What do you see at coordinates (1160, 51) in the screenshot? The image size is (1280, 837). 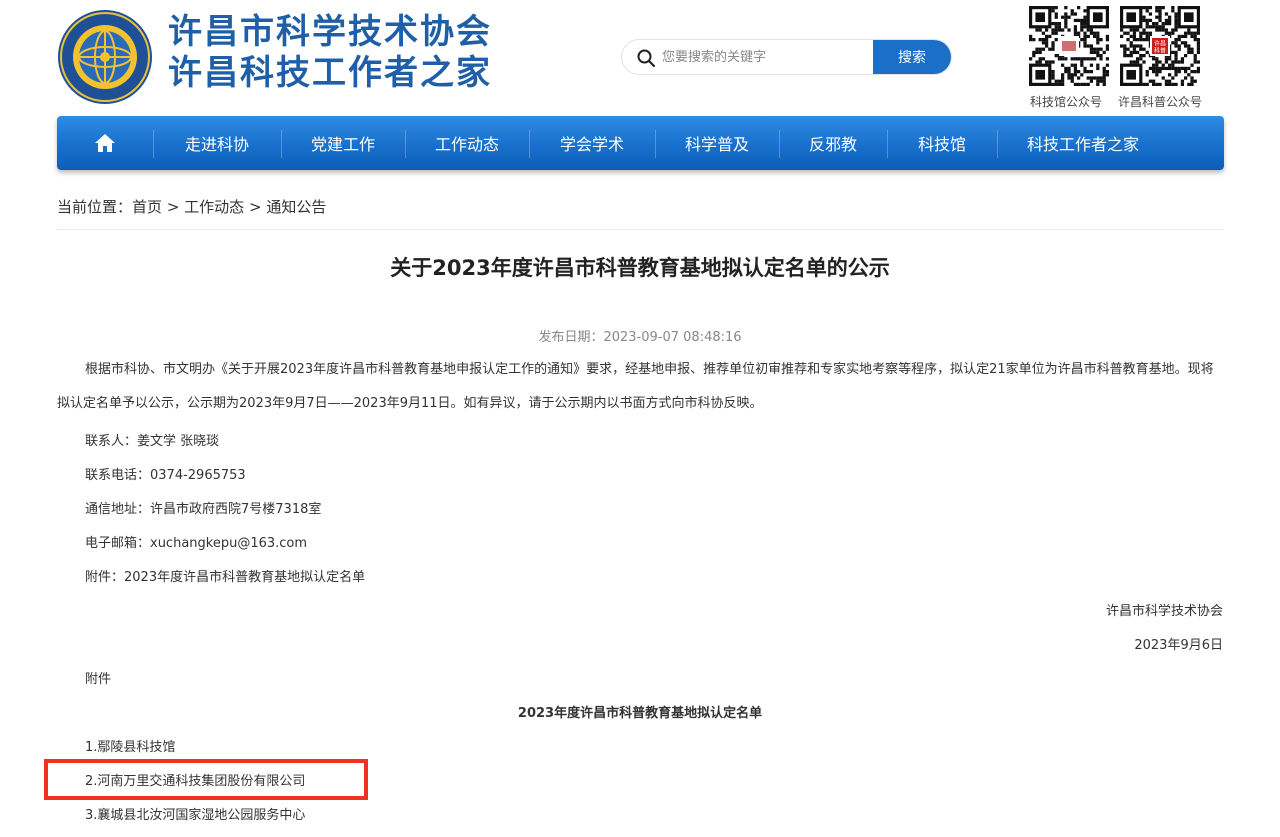 I see `qr-badge-text: 科普` at bounding box center [1160, 51].